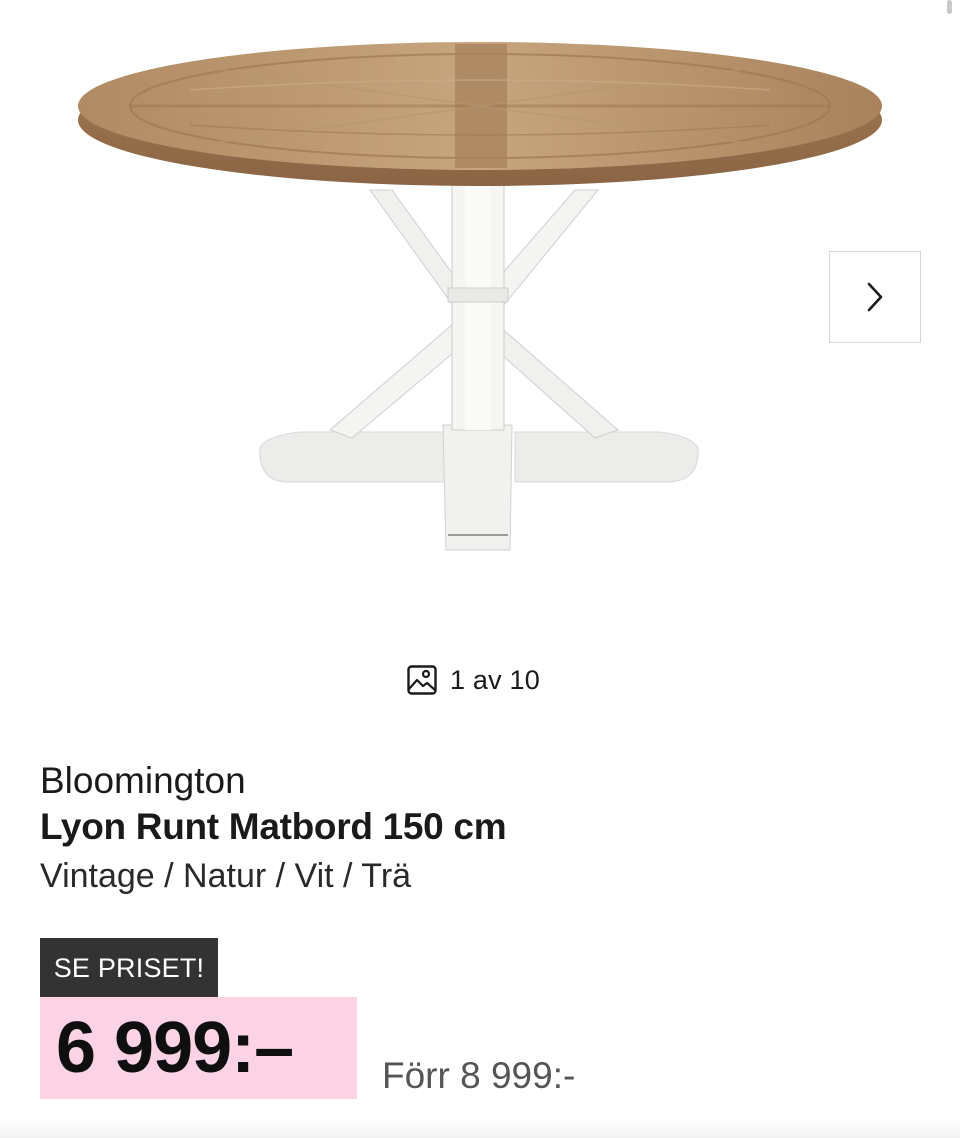  Describe the element at coordinates (129, 968) in the screenshot. I see `price-badge: SE PRISET!` at that location.